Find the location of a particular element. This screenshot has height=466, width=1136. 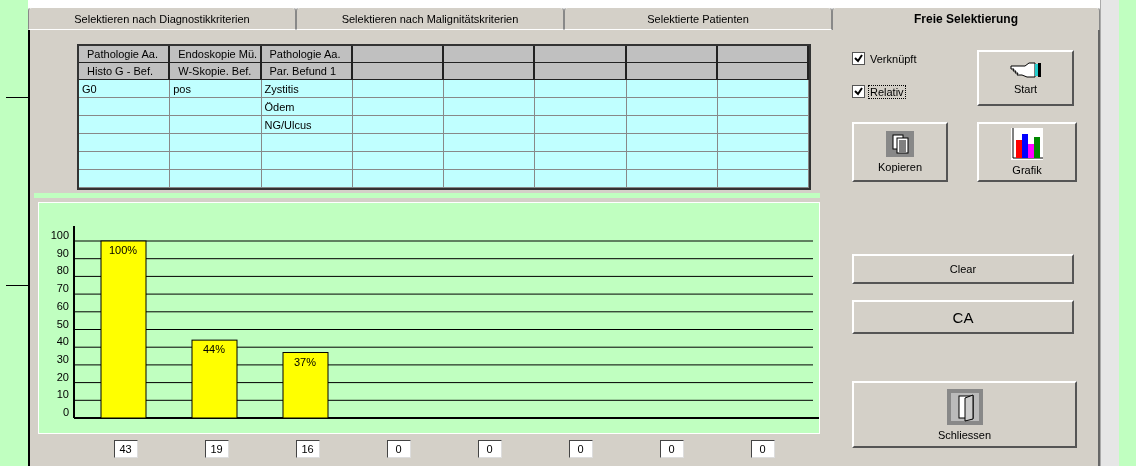

column-header: Par. Befund 1 is located at coordinates (307, 71).